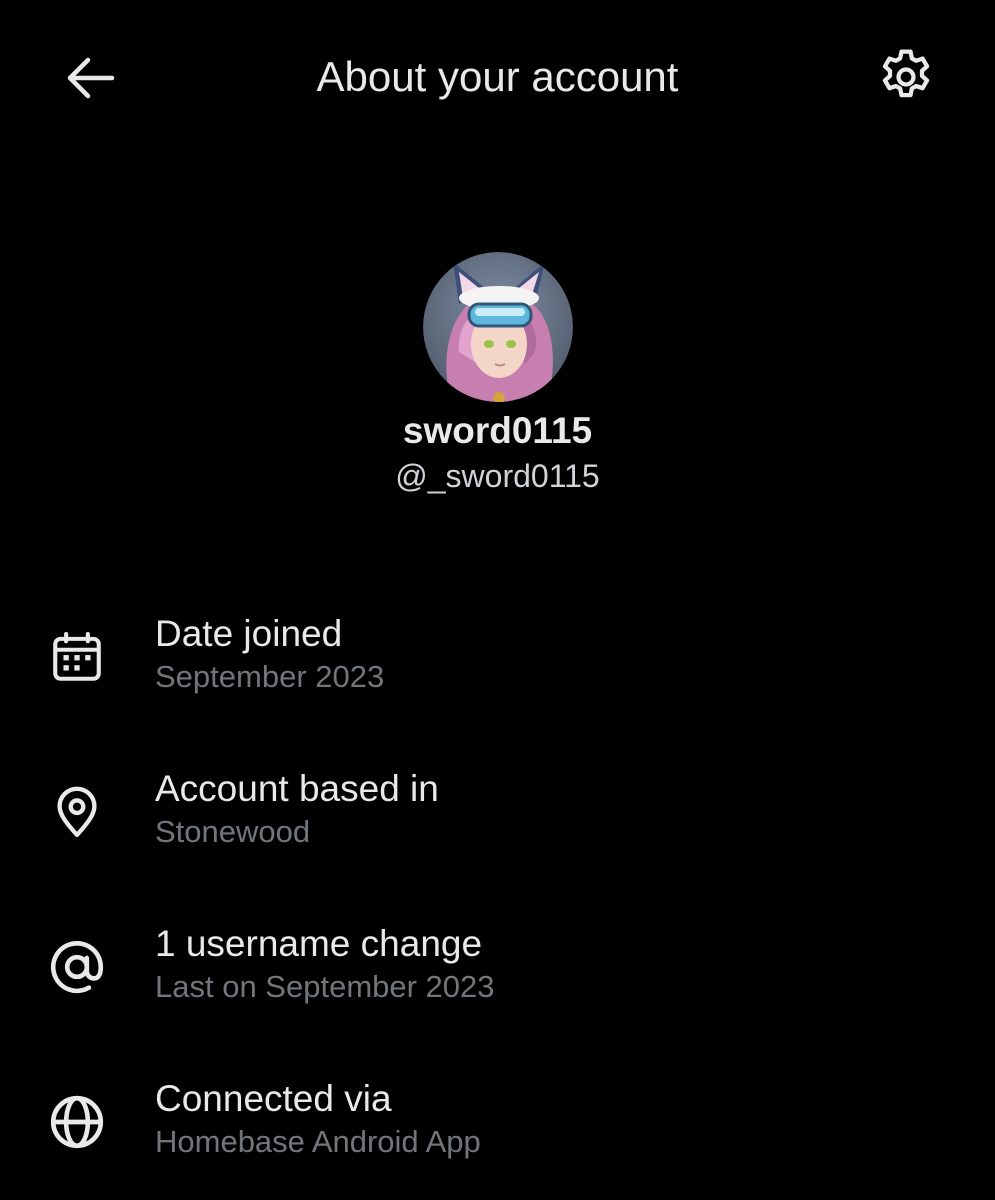 This screenshot has height=1200, width=995. I want to click on page-title: About your account, so click(497, 76).